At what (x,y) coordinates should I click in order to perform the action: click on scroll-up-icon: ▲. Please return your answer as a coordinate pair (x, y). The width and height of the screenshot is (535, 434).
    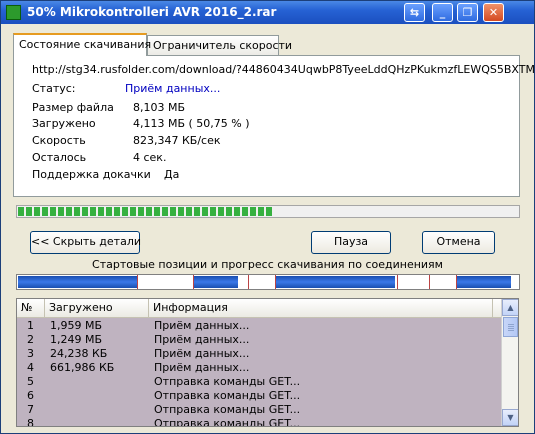
    Looking at the image, I should click on (510, 307).